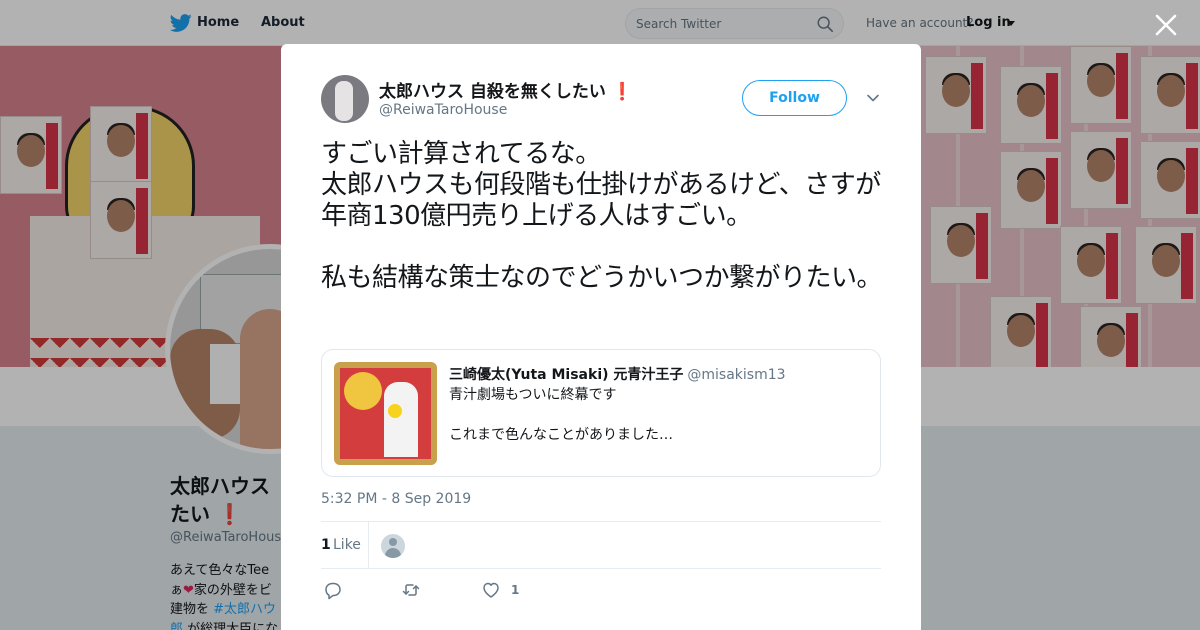  What do you see at coordinates (443, 110) in the screenshot?
I see `author-handle: @ReiwaTaroHouse` at bounding box center [443, 110].